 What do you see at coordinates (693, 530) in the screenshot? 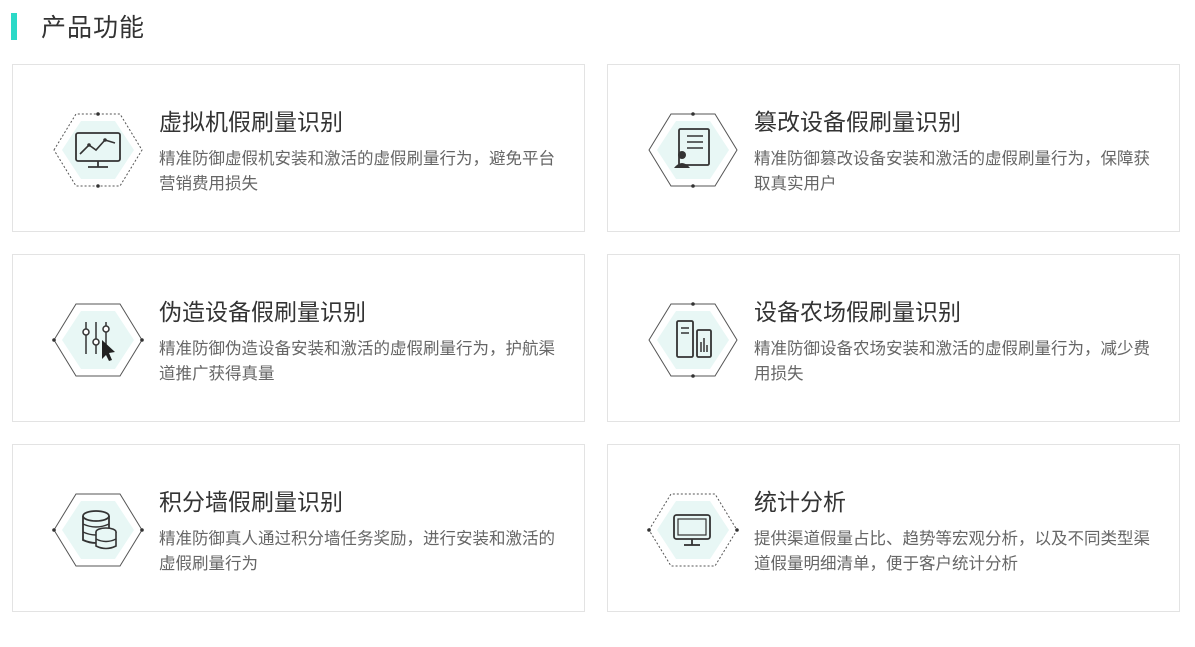
I see `monitor-icon` at bounding box center [693, 530].